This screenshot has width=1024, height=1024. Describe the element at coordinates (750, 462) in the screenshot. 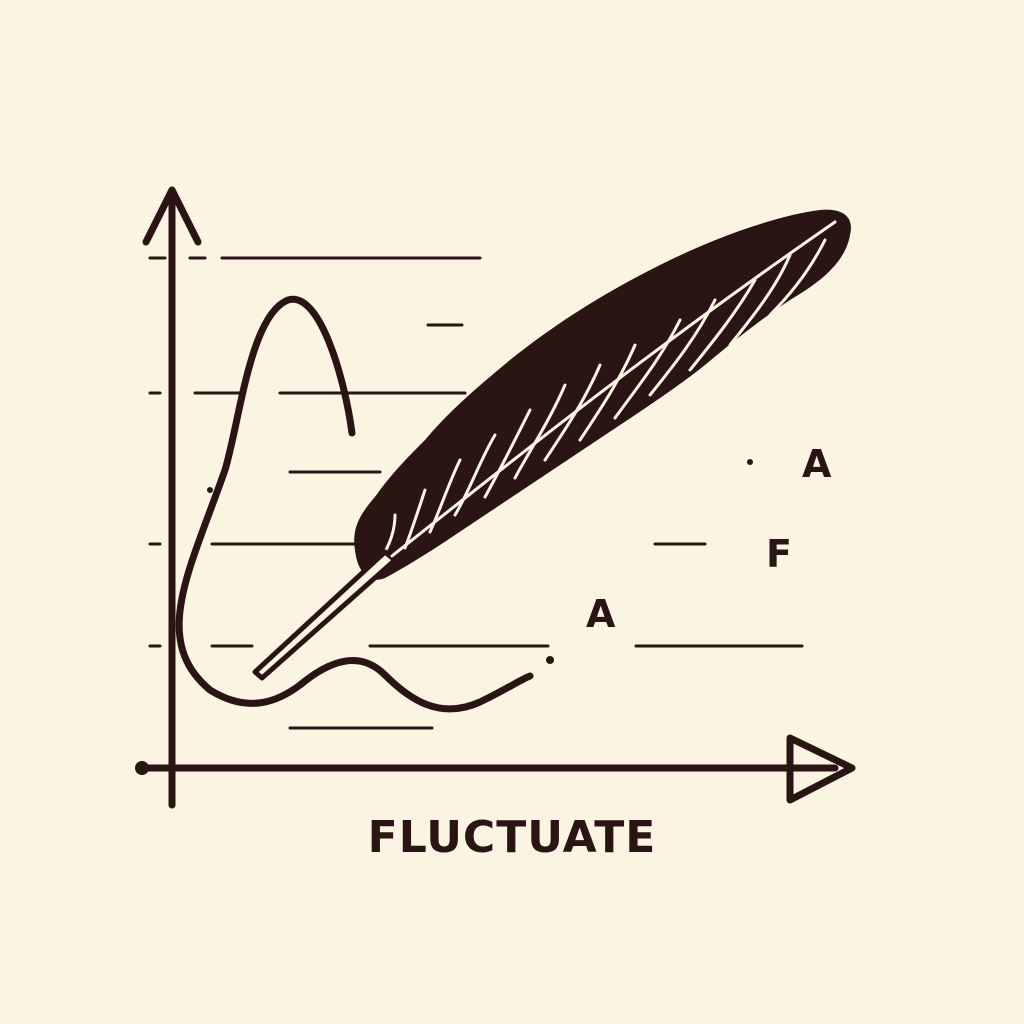

I see `letter-dot` at that location.